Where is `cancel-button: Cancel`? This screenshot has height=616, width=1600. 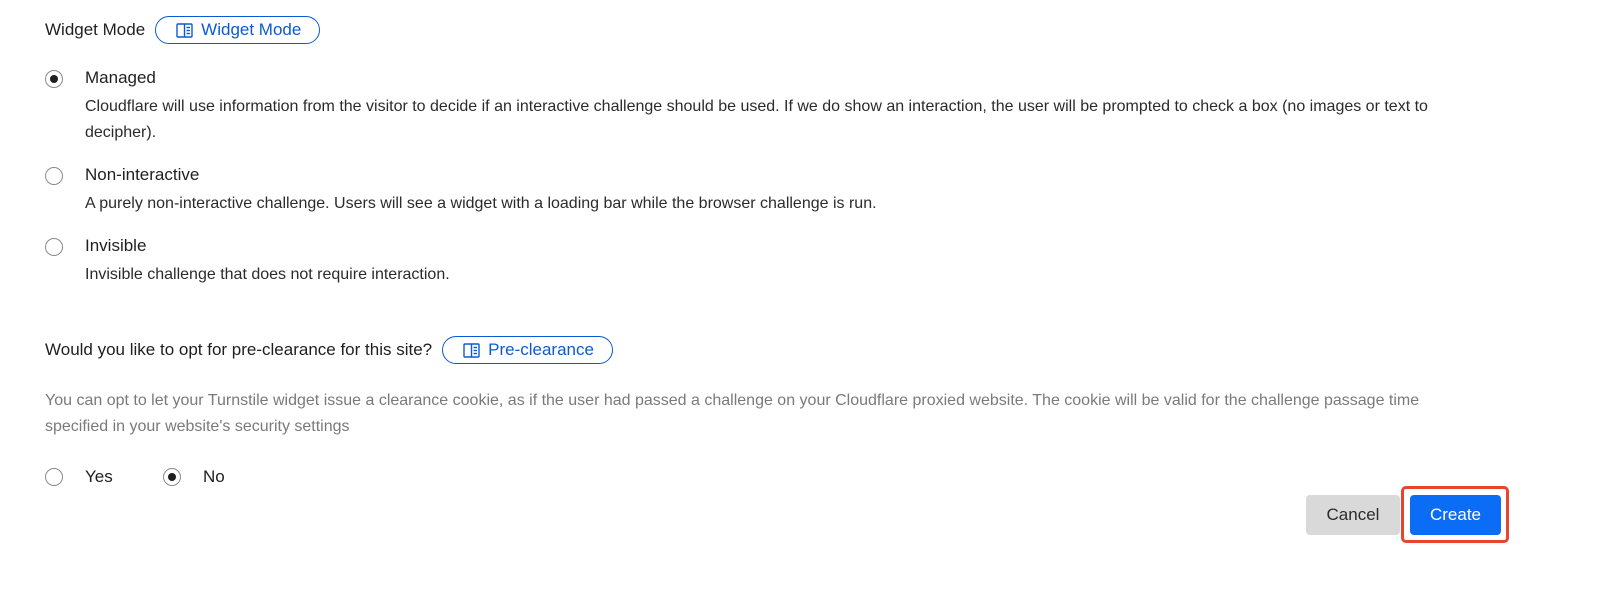
cancel-button: Cancel is located at coordinates (1353, 515).